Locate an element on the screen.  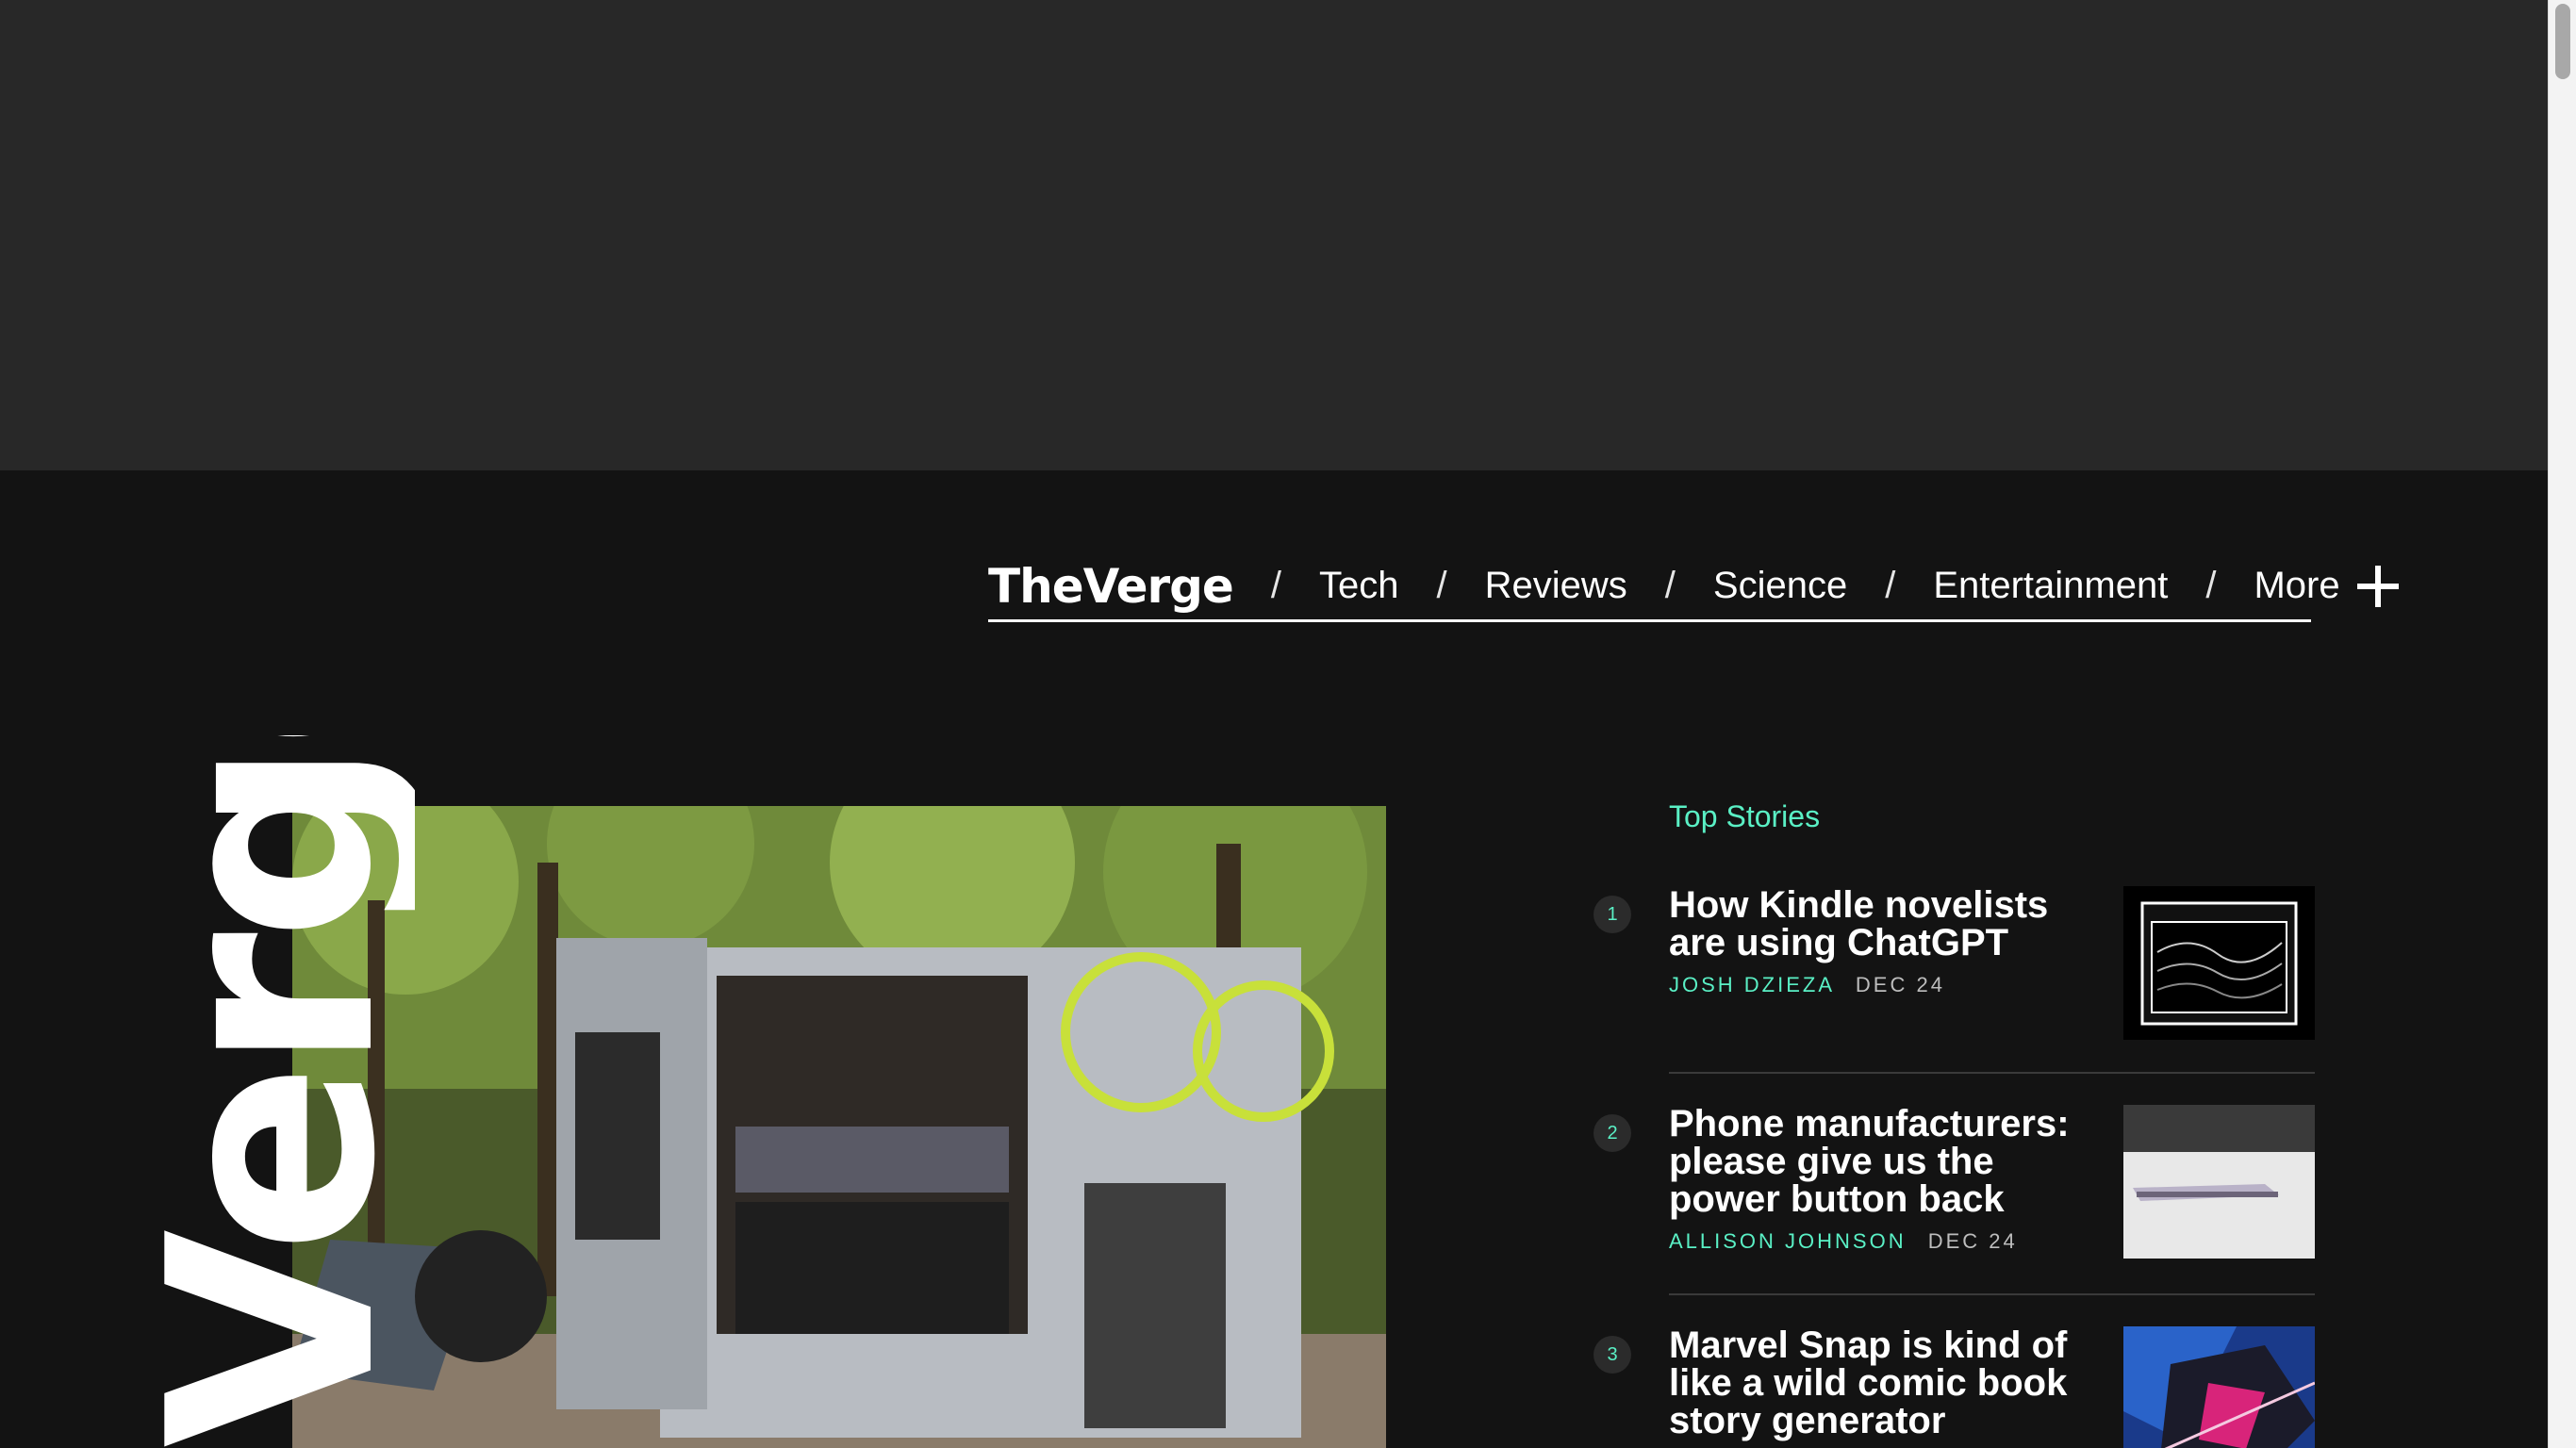
nav-link-entertainment: Entertainment is located at coordinates (2050, 586).